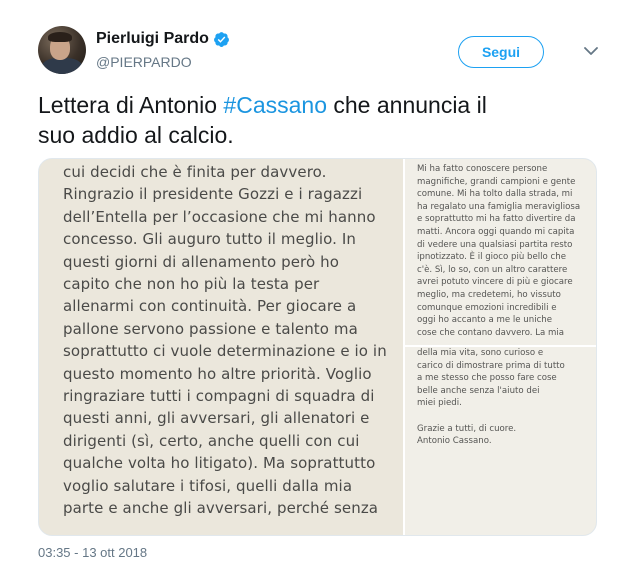  Describe the element at coordinates (407, 105) in the screenshot. I see `tweet-text-part: che annuncia il` at that location.